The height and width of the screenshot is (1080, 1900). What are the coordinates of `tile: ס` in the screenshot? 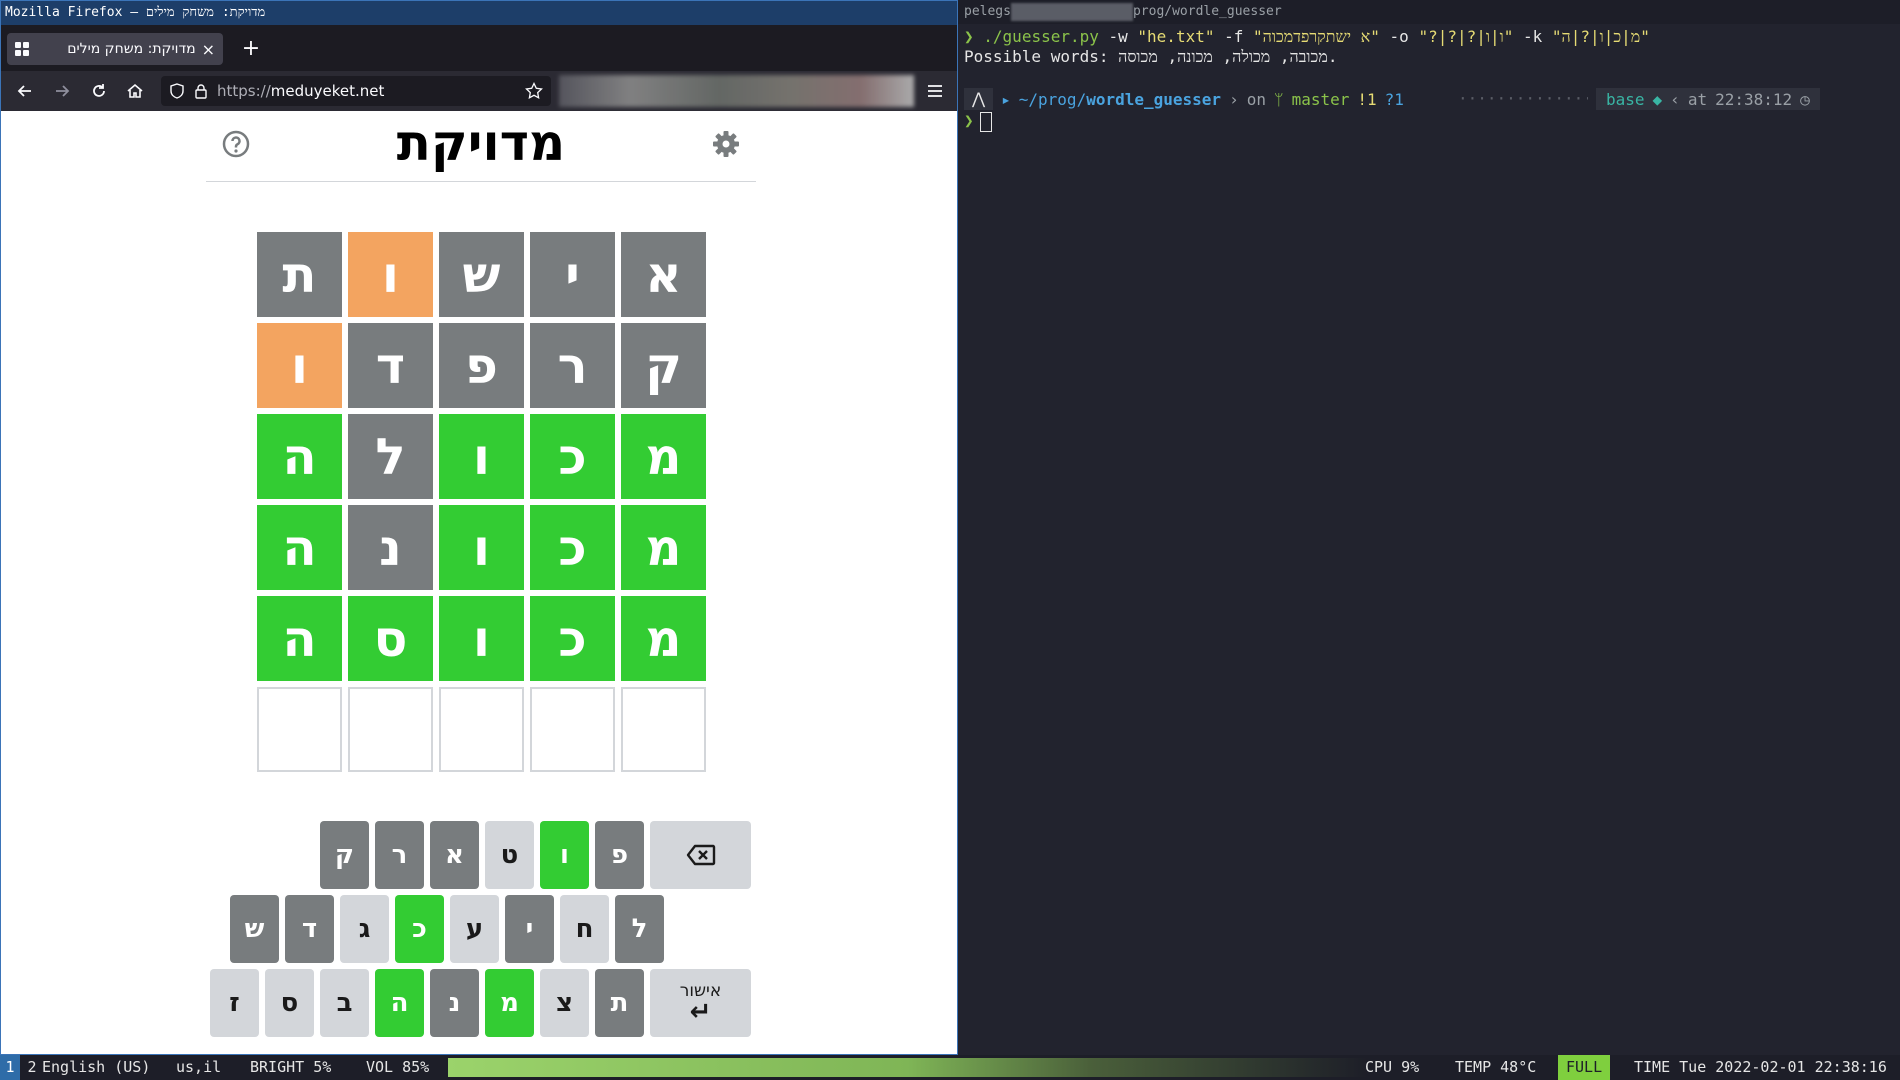 It's located at (390, 638).